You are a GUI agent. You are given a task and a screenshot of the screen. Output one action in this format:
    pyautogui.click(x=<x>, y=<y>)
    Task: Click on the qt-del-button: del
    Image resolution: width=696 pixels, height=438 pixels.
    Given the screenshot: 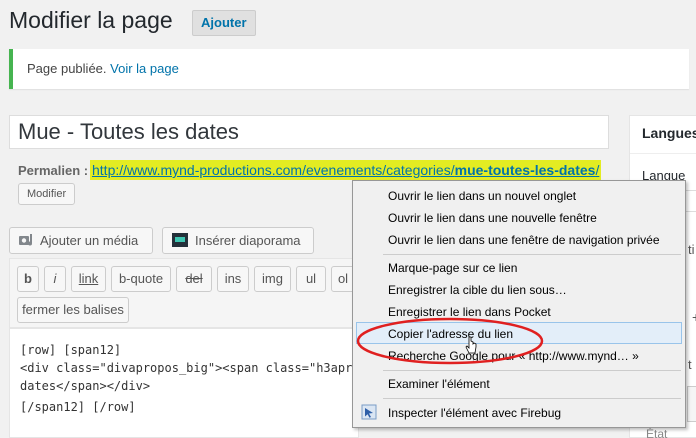 What is the action you would take?
    pyautogui.click(x=194, y=279)
    